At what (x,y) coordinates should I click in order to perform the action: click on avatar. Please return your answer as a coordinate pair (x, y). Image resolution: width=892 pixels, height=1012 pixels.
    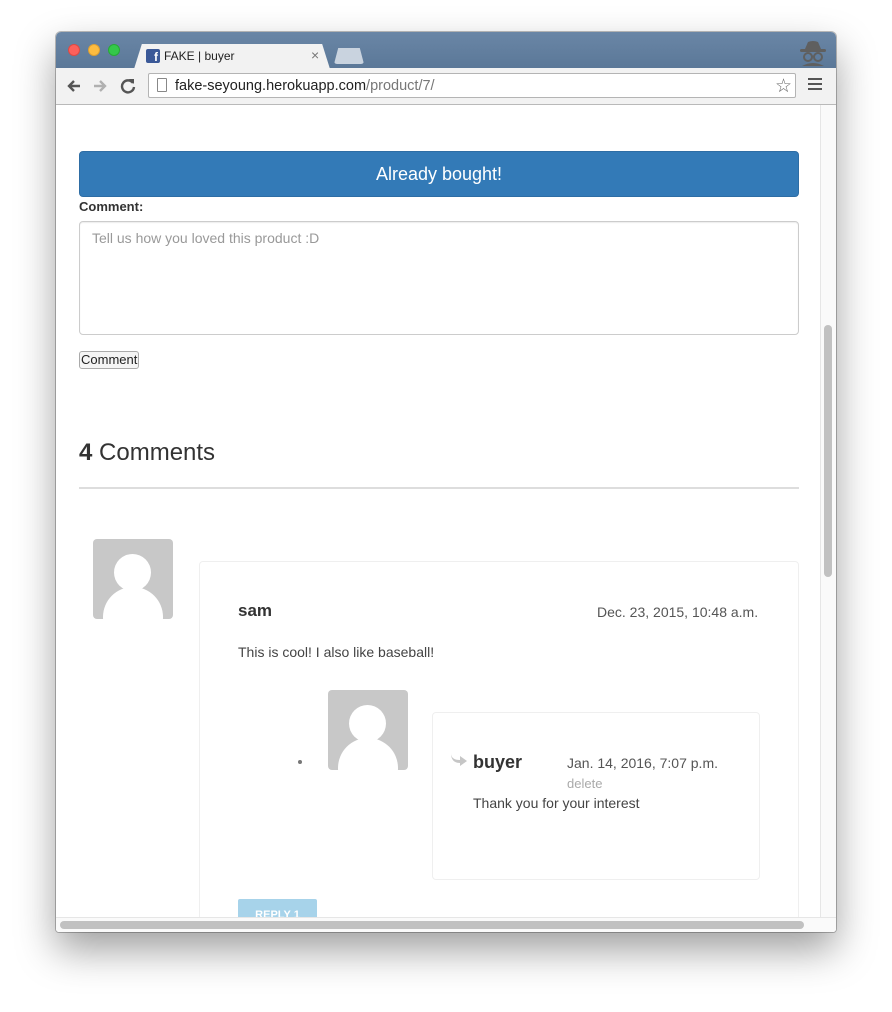
    Looking at the image, I should click on (133, 579).